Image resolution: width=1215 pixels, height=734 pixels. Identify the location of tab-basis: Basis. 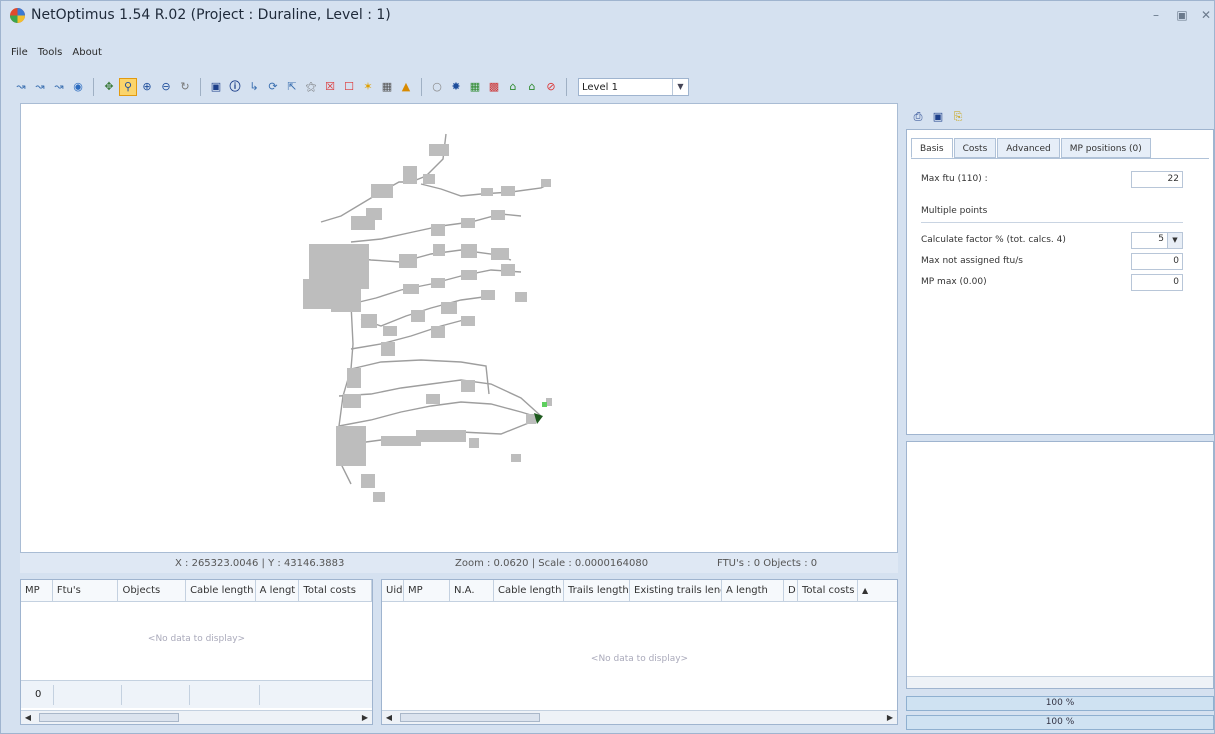
(932, 148).